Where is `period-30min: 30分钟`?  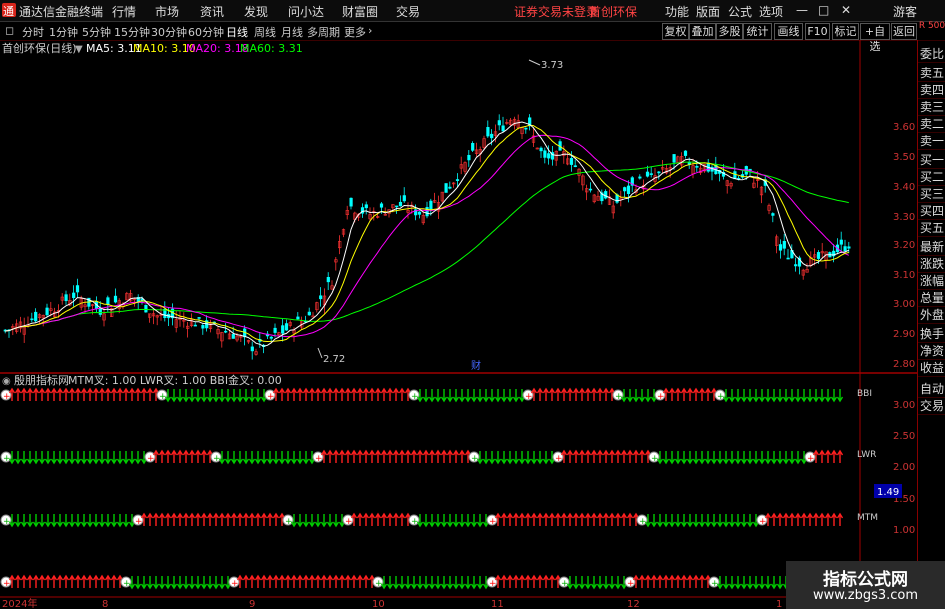 period-30min: 30分钟 is located at coordinates (169, 32).